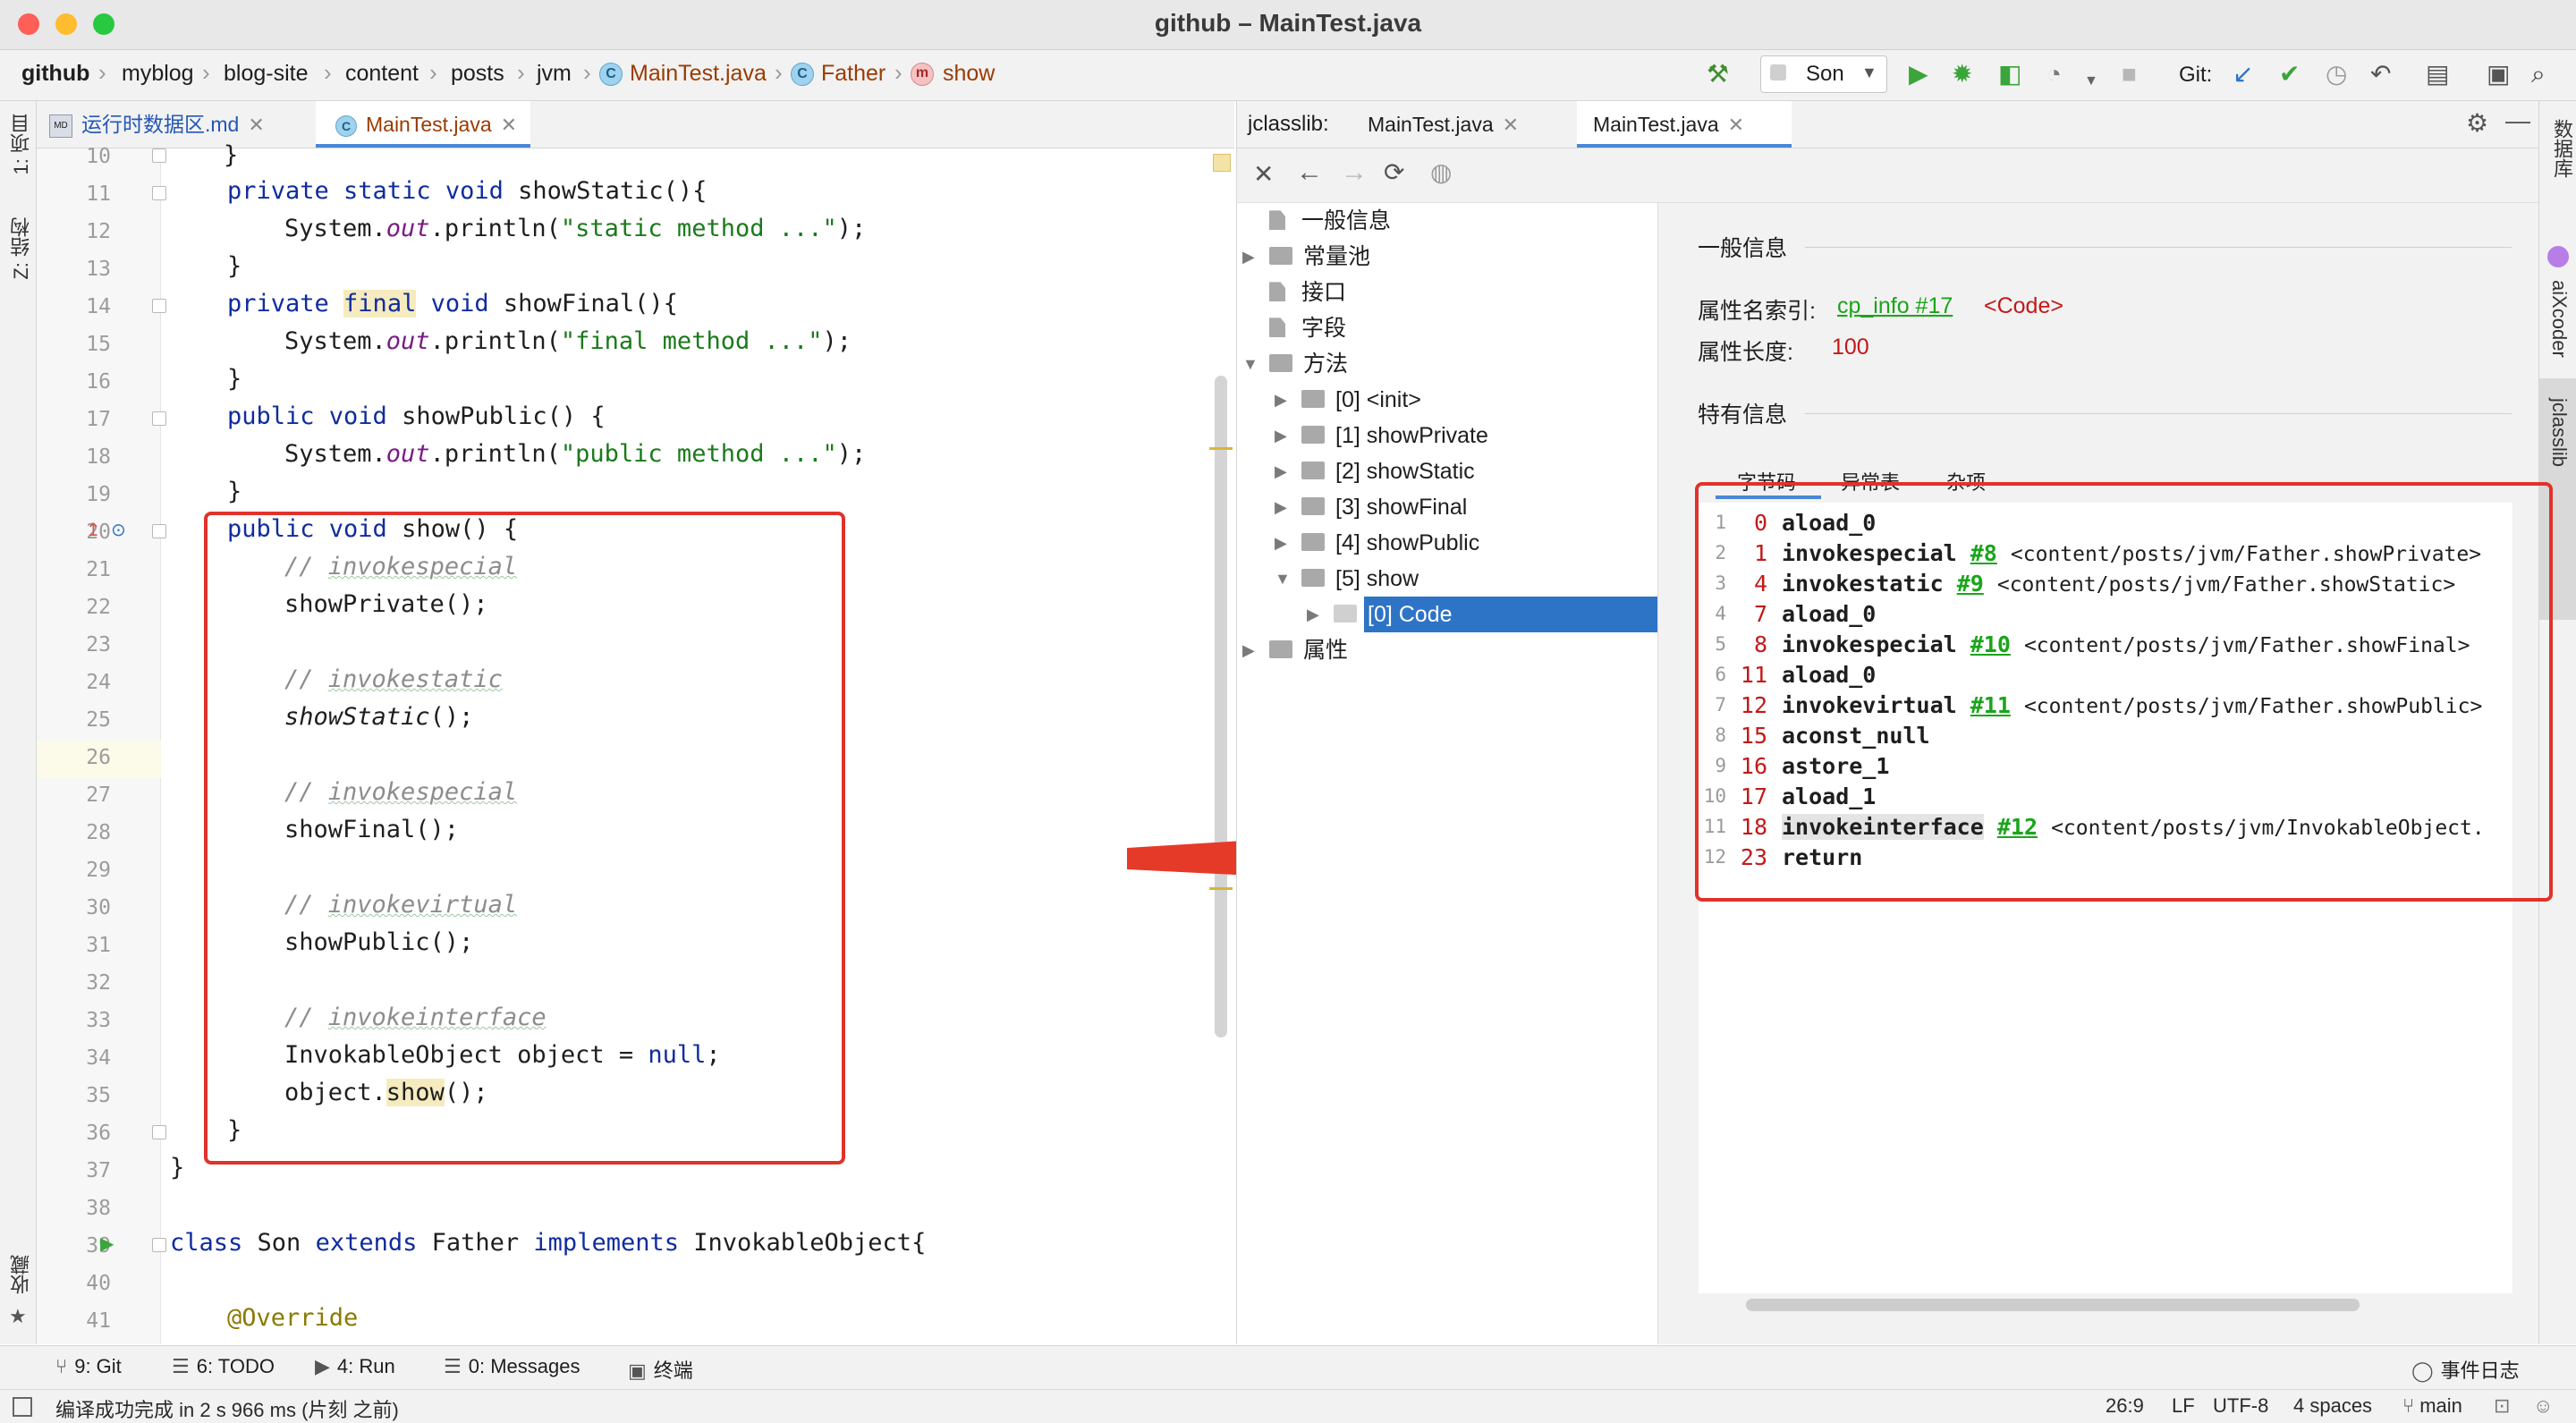 Image resolution: width=2576 pixels, height=1423 pixels. Describe the element at coordinates (21, 144) in the screenshot. I see `project-tool-button: 1: 项目` at that location.